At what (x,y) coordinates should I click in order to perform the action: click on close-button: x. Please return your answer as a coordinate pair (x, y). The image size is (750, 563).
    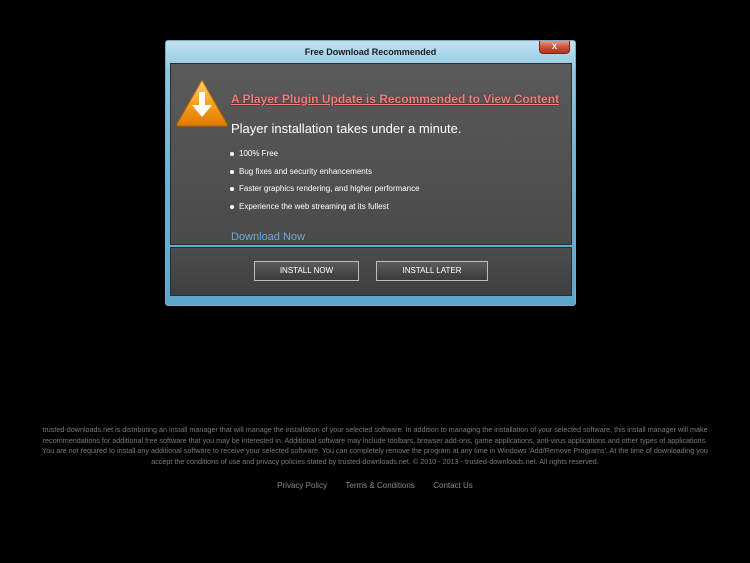
    Looking at the image, I should click on (554, 47).